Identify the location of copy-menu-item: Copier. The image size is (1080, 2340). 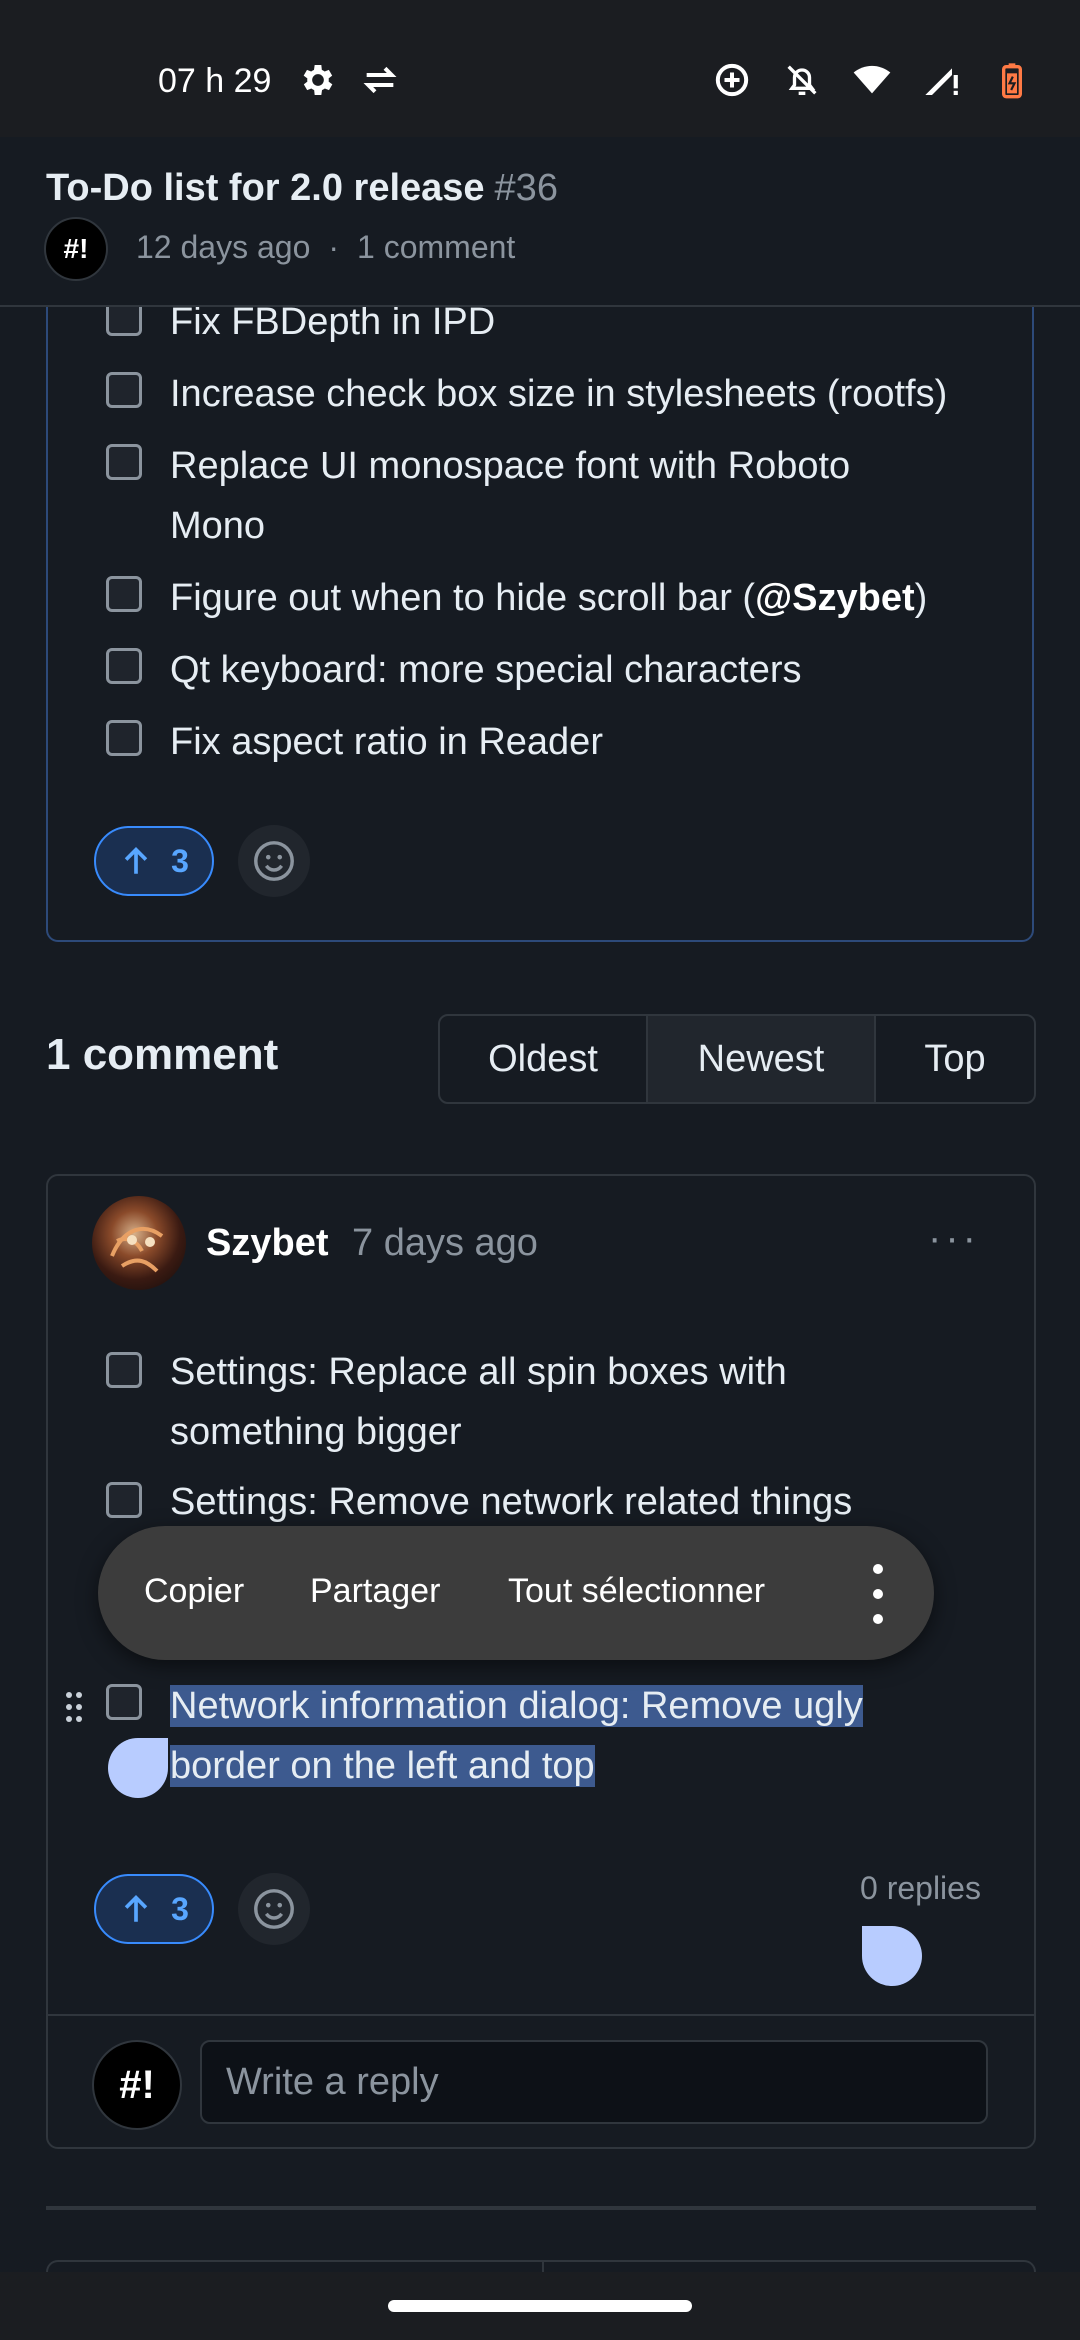
(194, 1591).